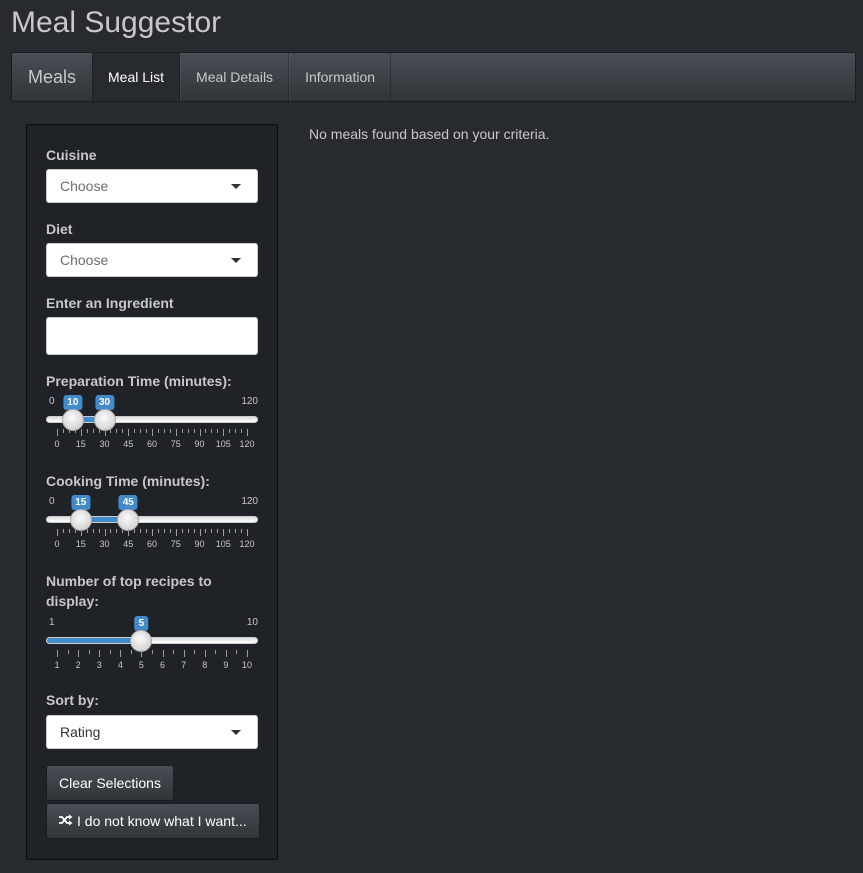 The height and width of the screenshot is (873, 863). Describe the element at coordinates (128, 544) in the screenshot. I see `slider-tick-label: 45` at that location.